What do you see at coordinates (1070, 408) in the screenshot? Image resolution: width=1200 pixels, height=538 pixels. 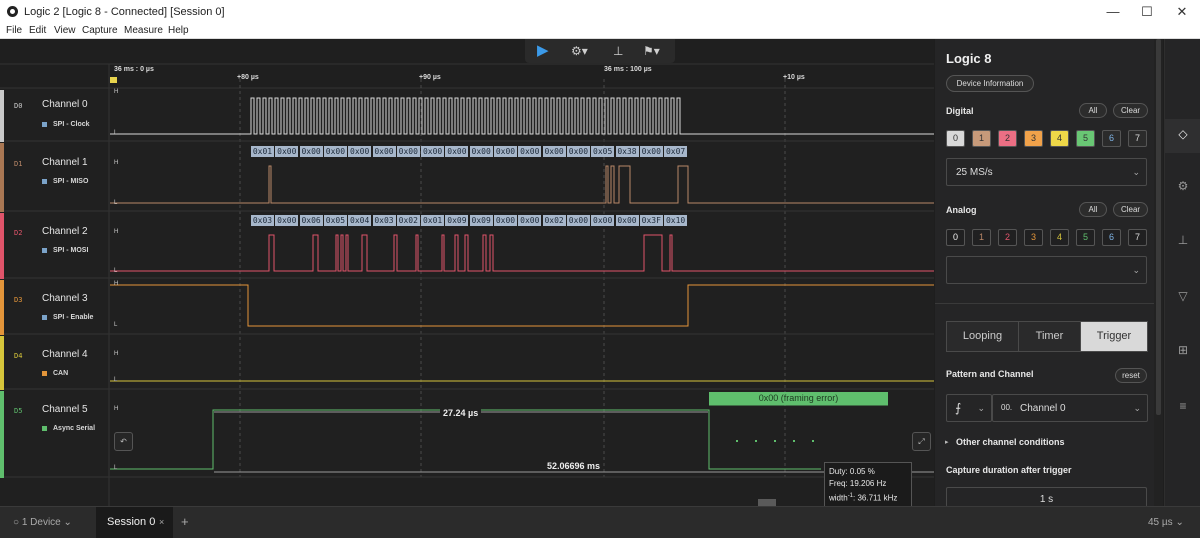 I see `trigger-channel-select: 00. Channel 0 ⌄` at bounding box center [1070, 408].